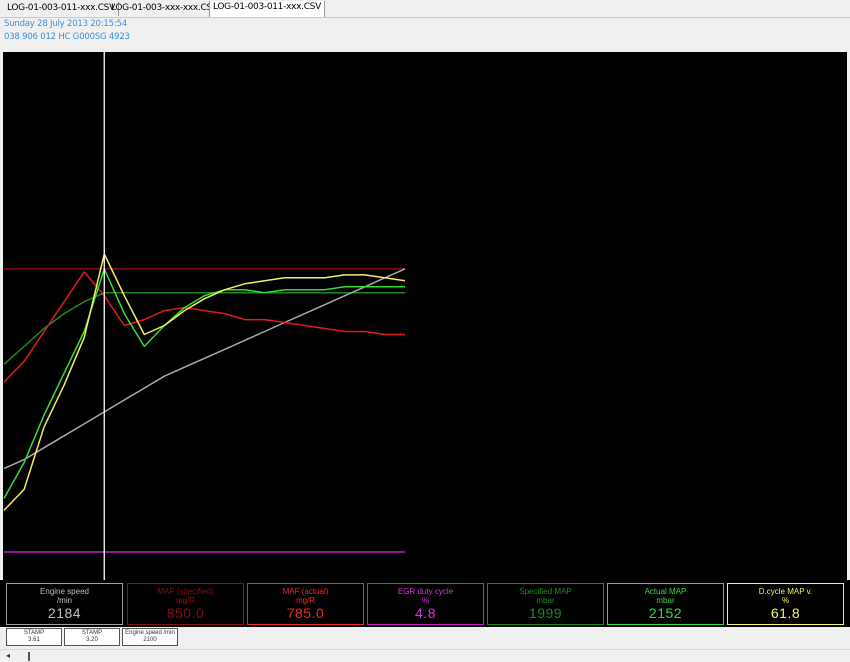 This screenshot has width=850, height=662. What do you see at coordinates (185, 613) in the screenshot?
I see `gauge-value: 850.0` at bounding box center [185, 613].